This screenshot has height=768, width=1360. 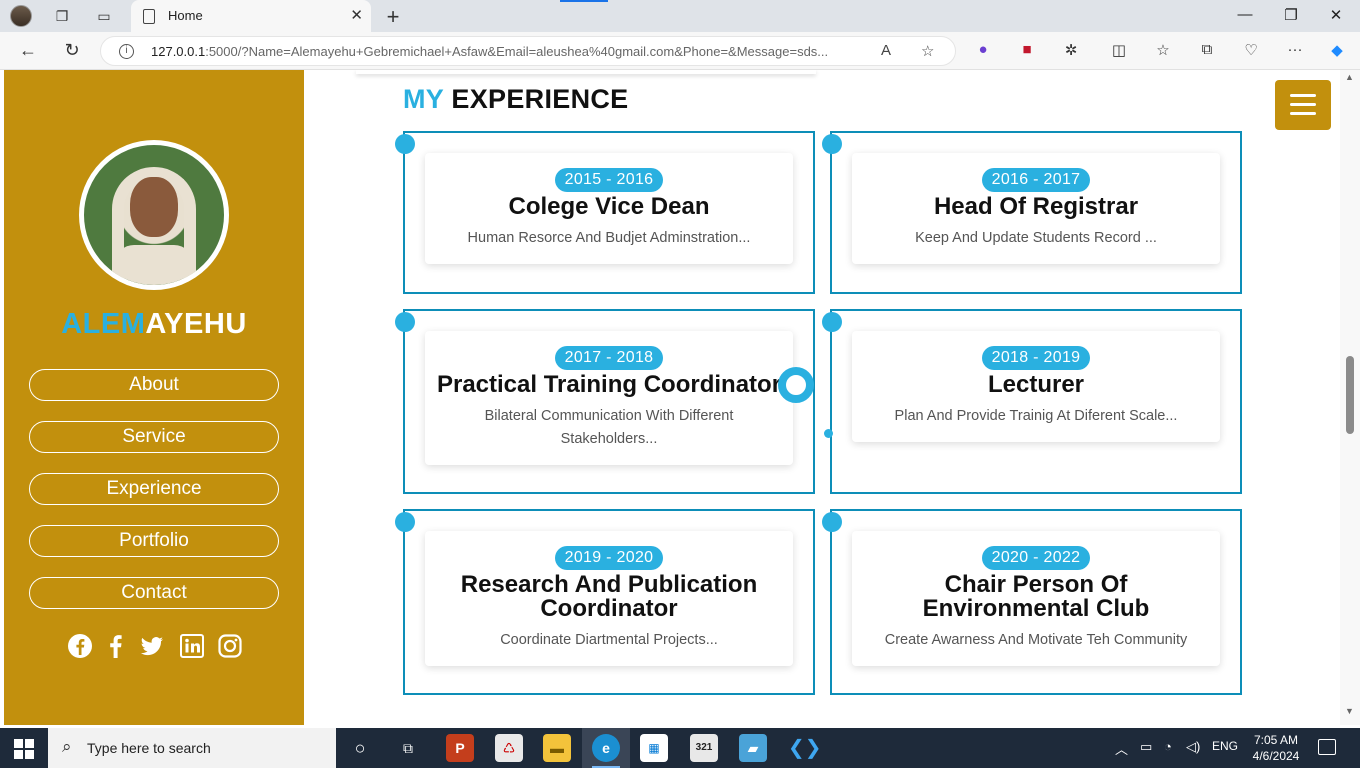 What do you see at coordinates (80, 647) in the screenshot?
I see `facebook-circle-icon` at bounding box center [80, 647].